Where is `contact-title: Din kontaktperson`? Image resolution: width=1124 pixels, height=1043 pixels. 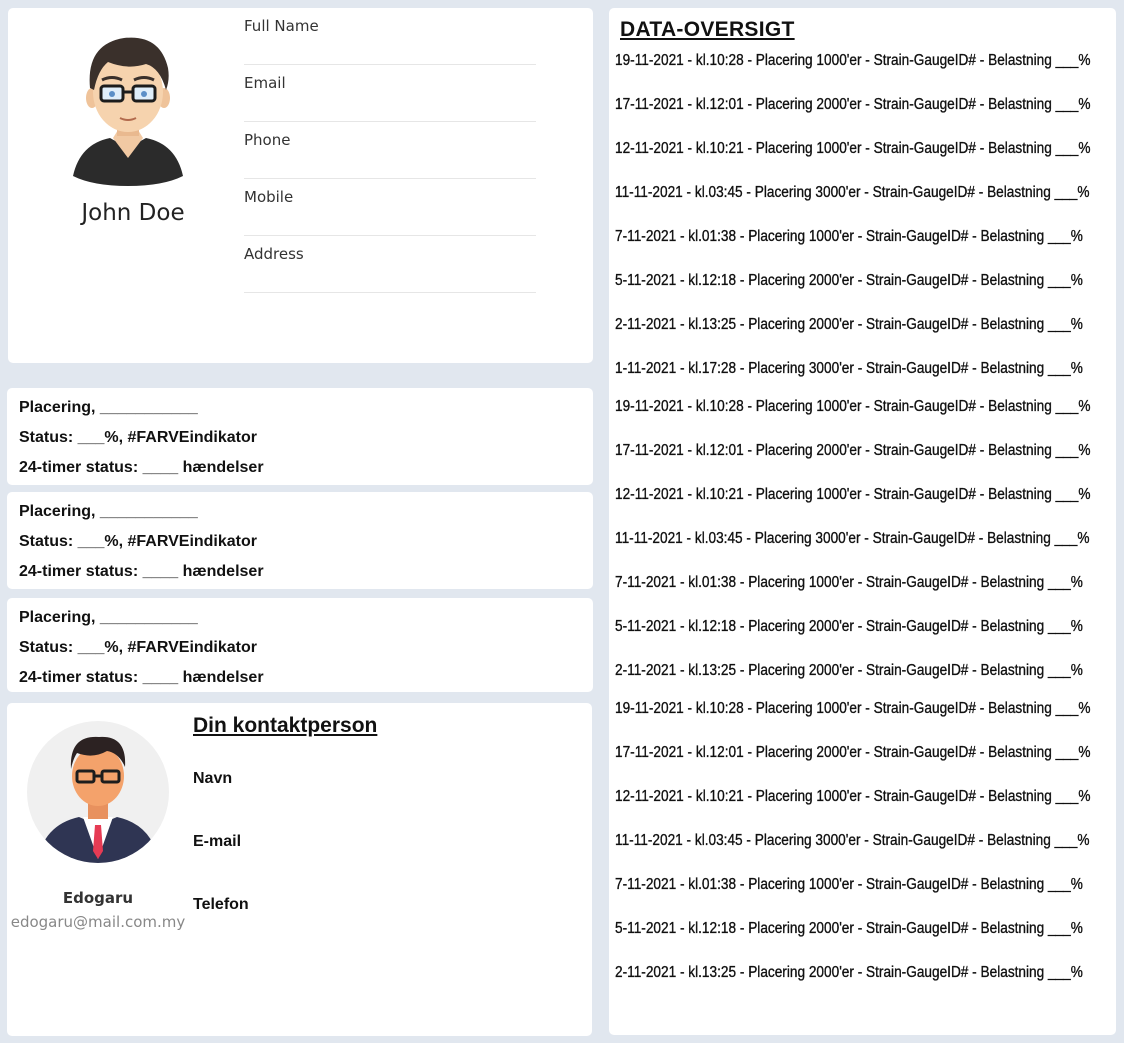
contact-title: Din kontaktperson is located at coordinates (285, 725).